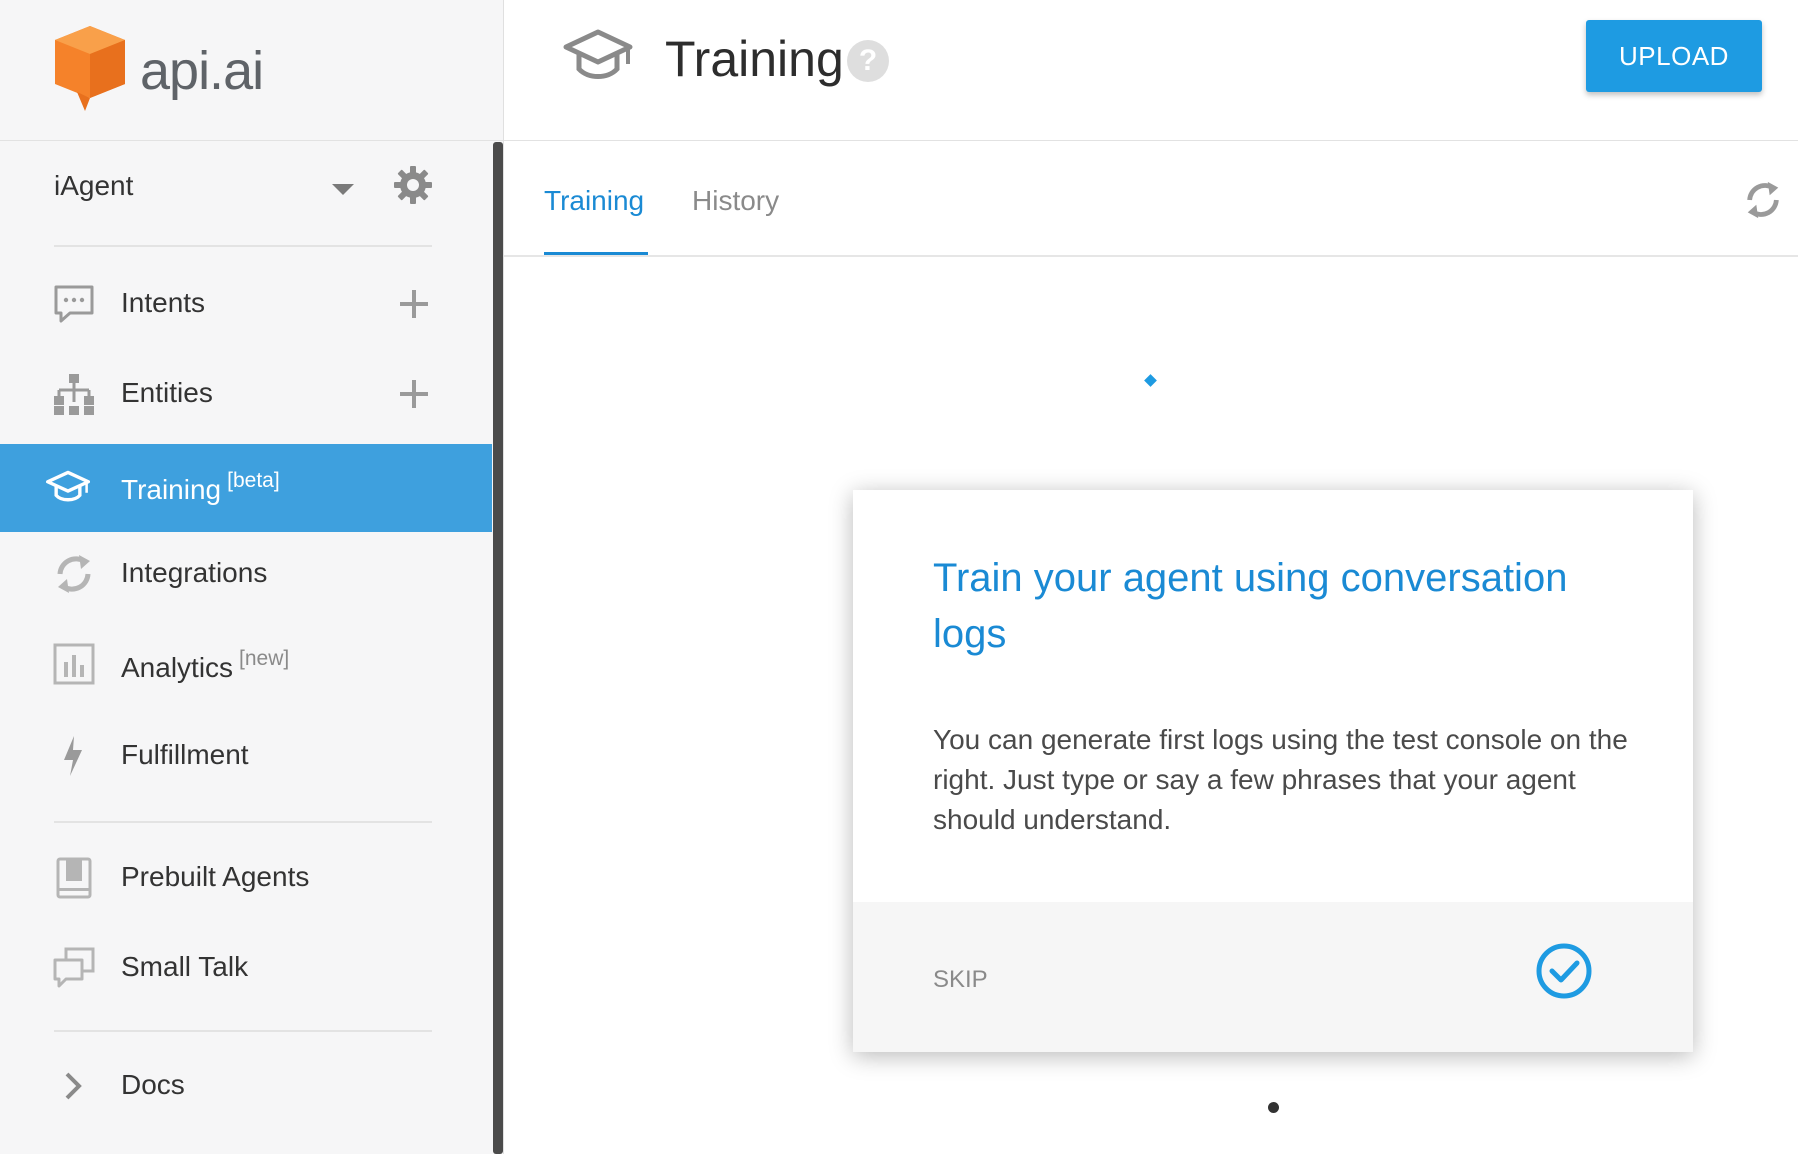 This screenshot has height=1154, width=1798. What do you see at coordinates (498, 648) in the screenshot?
I see `sidebar-scrollbar` at bounding box center [498, 648].